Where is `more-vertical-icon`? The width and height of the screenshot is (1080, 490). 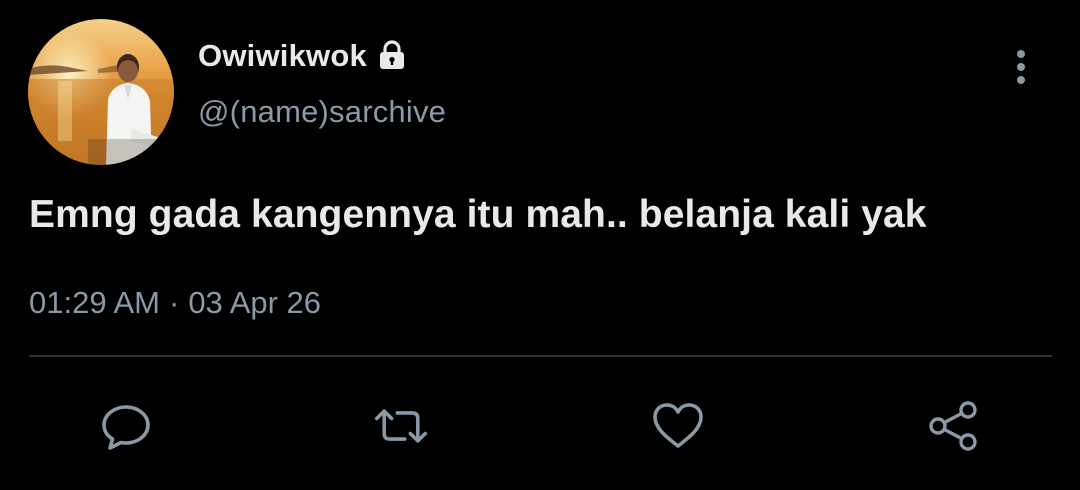
more-vertical-icon is located at coordinates (1021, 54).